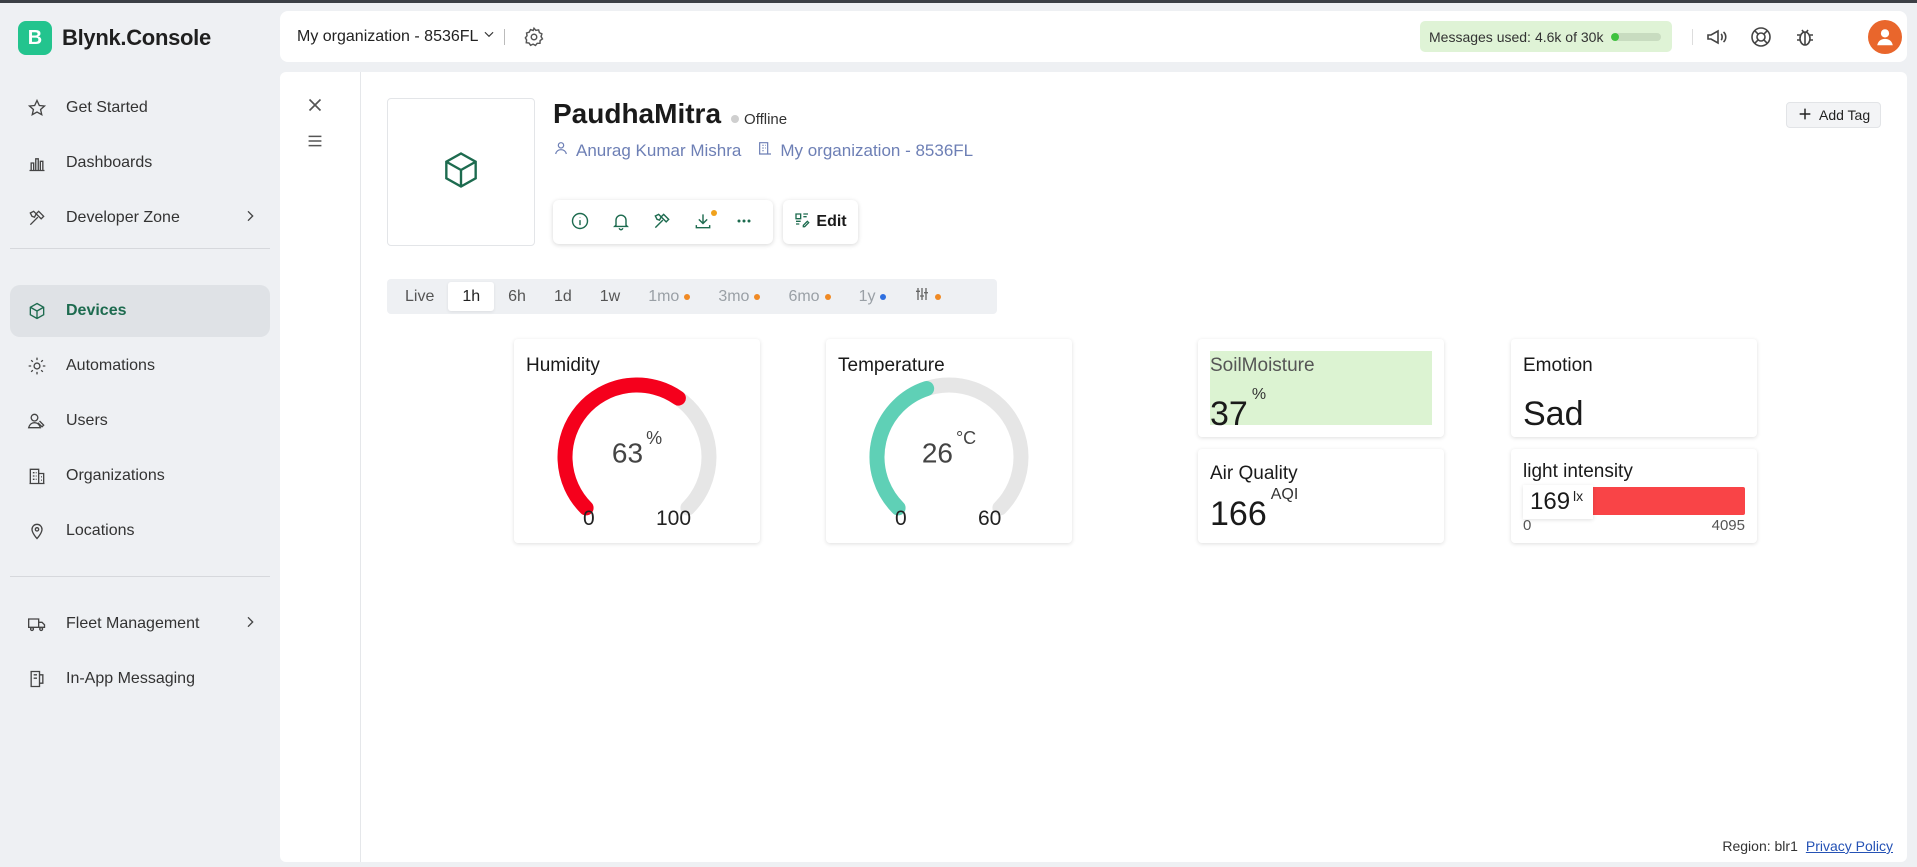 Image resolution: width=1917 pixels, height=867 pixels. What do you see at coordinates (115, 475) in the screenshot?
I see `sidebar-item-label: Organizations` at bounding box center [115, 475].